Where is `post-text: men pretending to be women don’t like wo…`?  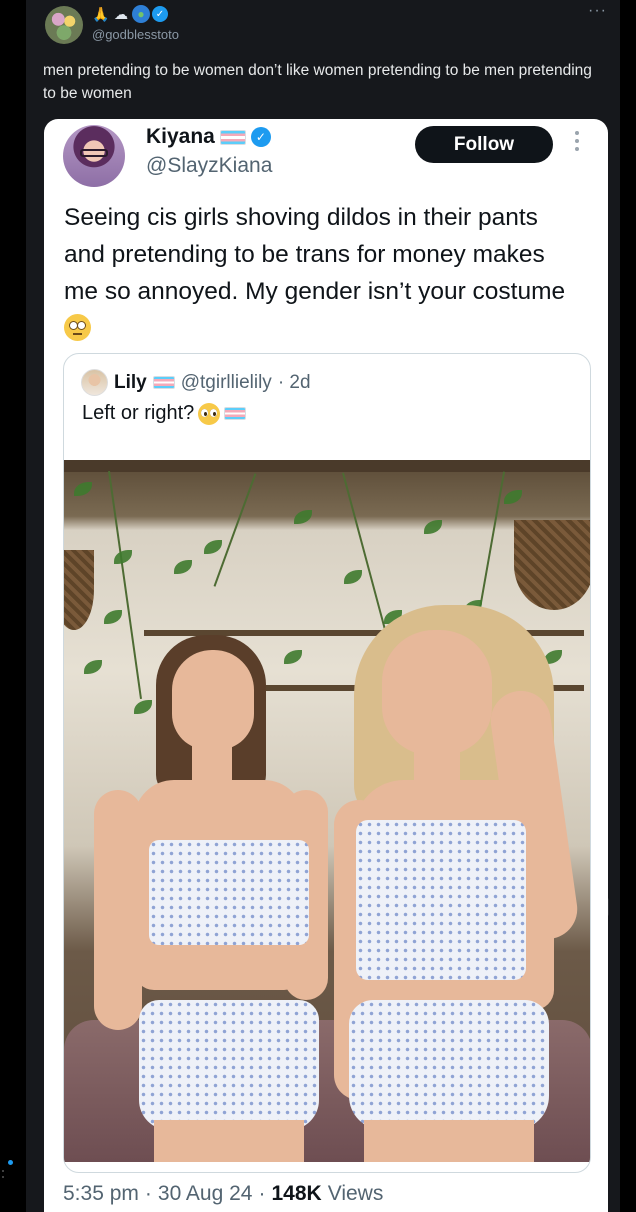
post-text: men pretending to be women don’t like wo… is located at coordinates (317, 82).